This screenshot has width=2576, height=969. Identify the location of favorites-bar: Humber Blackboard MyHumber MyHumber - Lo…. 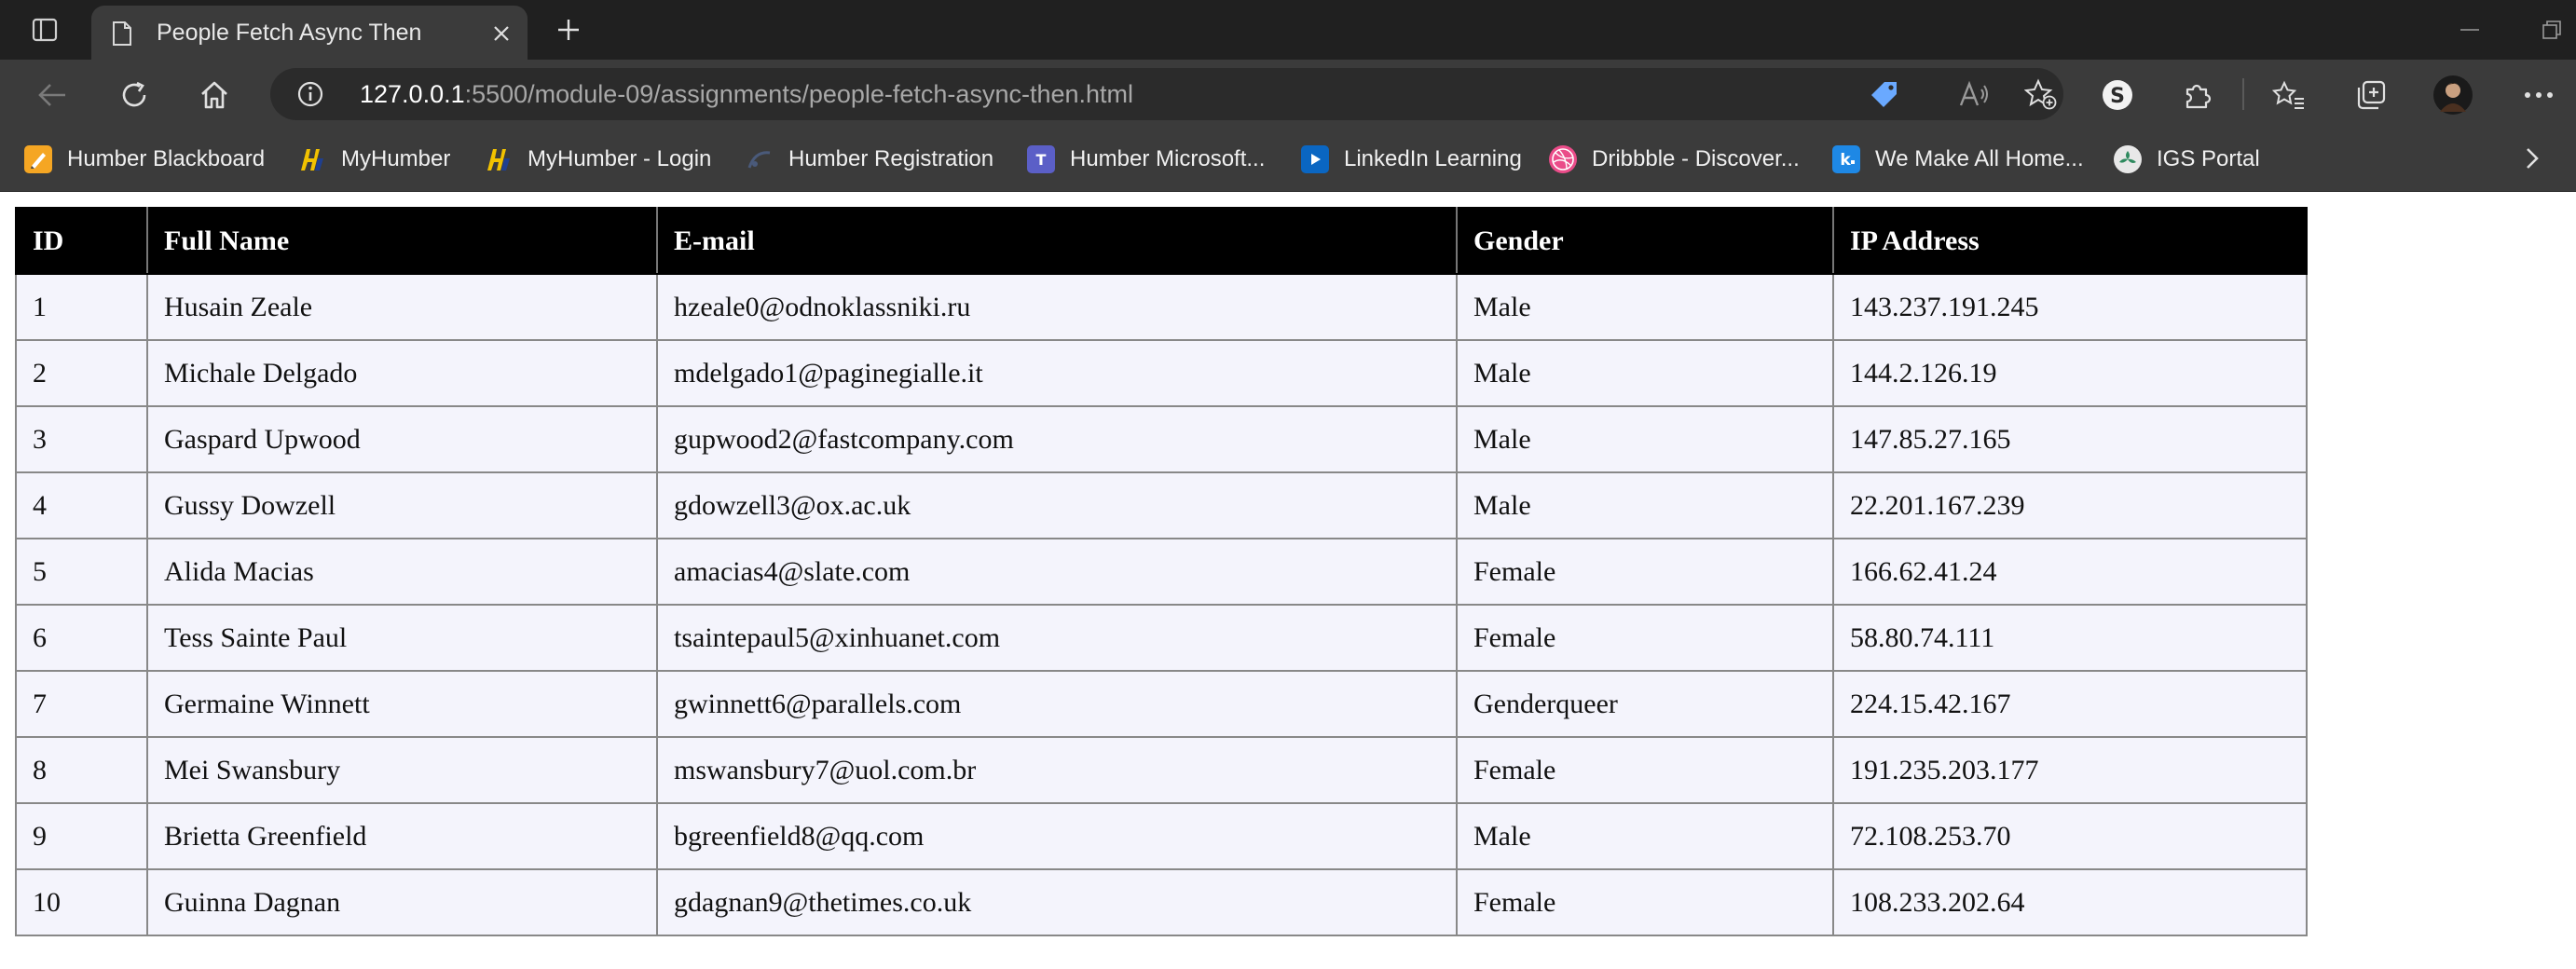
(1288, 160).